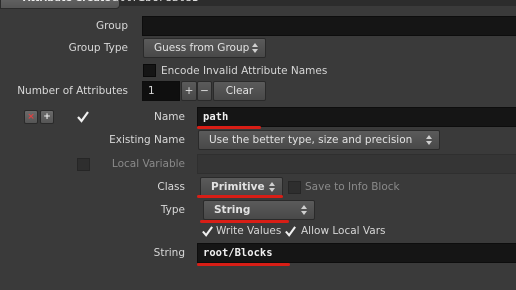 The width and height of the screenshot is (516, 290). What do you see at coordinates (249, 231) in the screenshot?
I see `write-values-label: Write Values` at bounding box center [249, 231].